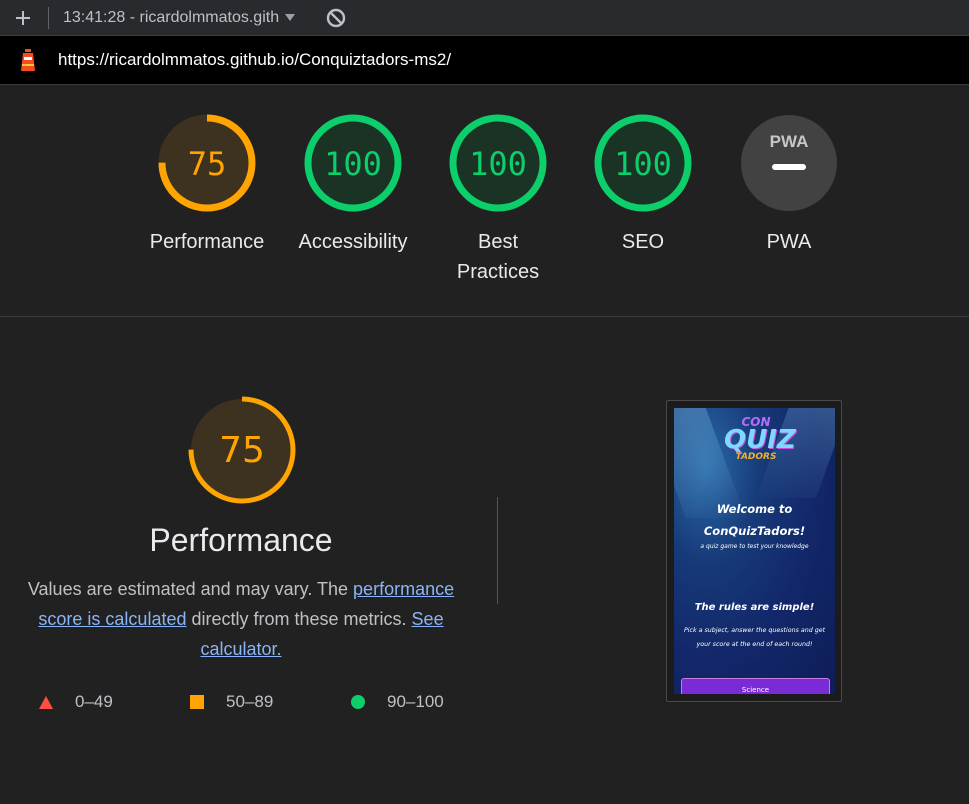 The image size is (969, 804). I want to click on science-button: Science, so click(755, 686).